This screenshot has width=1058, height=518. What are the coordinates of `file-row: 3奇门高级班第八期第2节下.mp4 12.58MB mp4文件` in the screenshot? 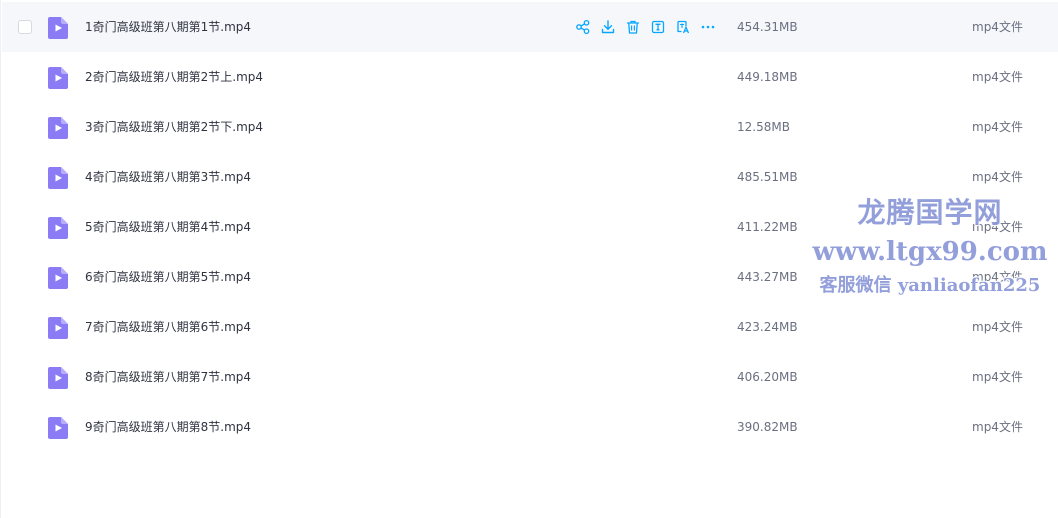 It's located at (530, 127).